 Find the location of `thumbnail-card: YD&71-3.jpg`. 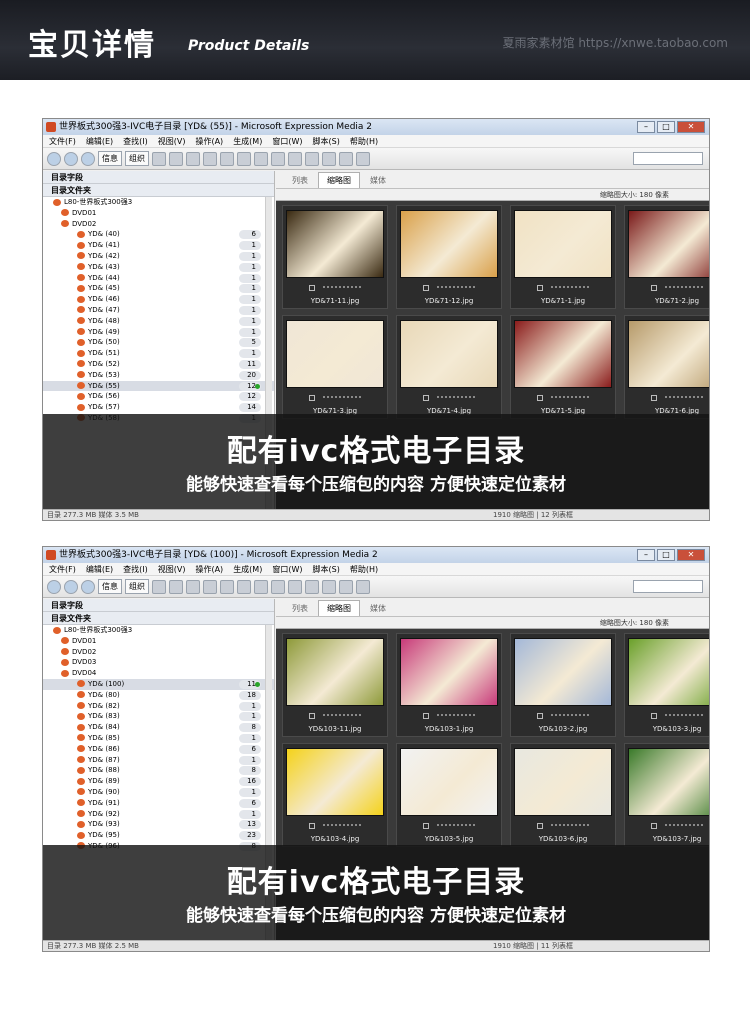

thumbnail-card: YD&71-3.jpg is located at coordinates (335, 367).